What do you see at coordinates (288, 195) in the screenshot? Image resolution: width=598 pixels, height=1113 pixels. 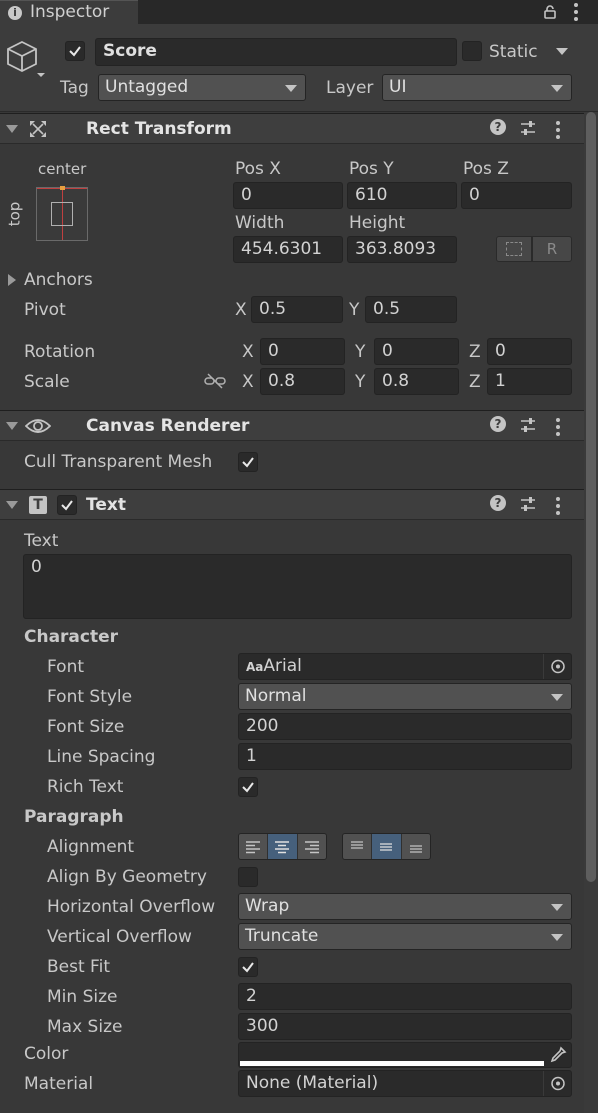 I see `pos-x-field: 0` at bounding box center [288, 195].